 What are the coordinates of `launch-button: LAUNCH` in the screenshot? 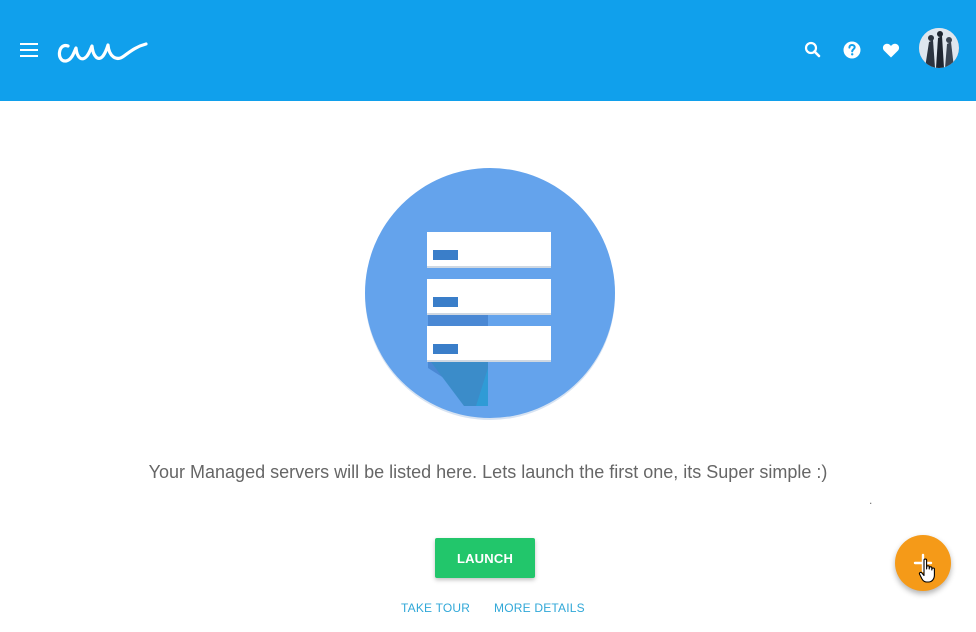 It's located at (485, 558).